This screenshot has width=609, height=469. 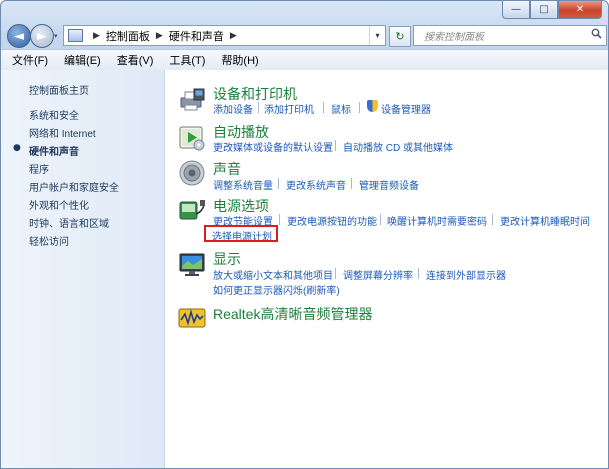 I want to click on breadcrumb-hardware-sound: 硬件和声音, so click(x=196, y=36).